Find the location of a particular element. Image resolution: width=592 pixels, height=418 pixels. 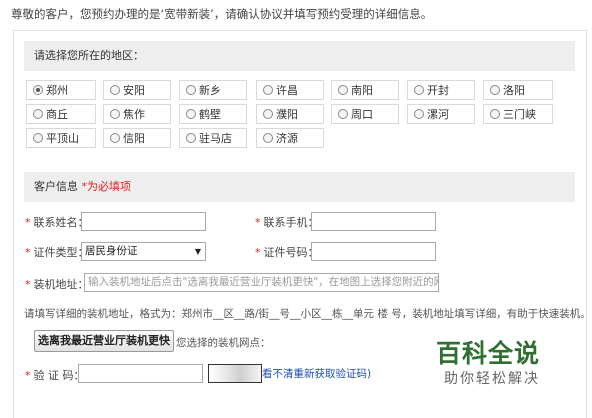

contact-phone-label: * 联系手机： is located at coordinates (287, 222).